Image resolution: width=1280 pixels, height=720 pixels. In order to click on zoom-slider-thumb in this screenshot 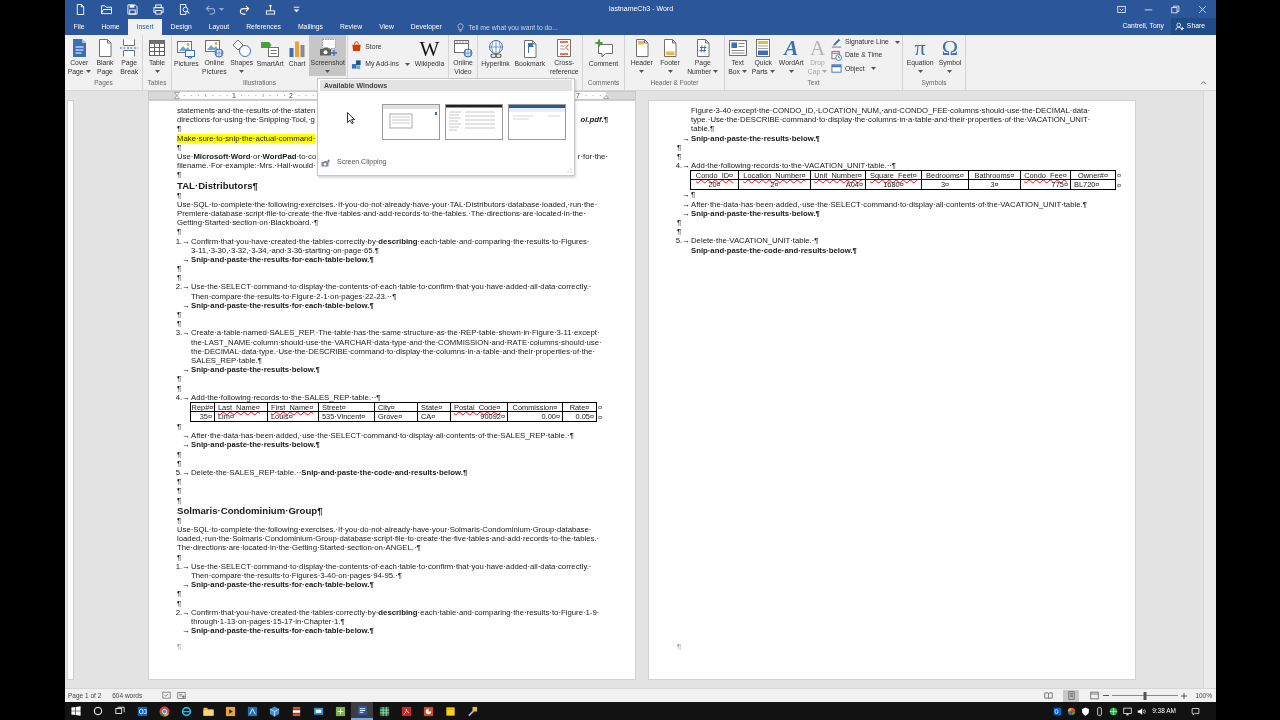, I will do `click(1145, 695)`.